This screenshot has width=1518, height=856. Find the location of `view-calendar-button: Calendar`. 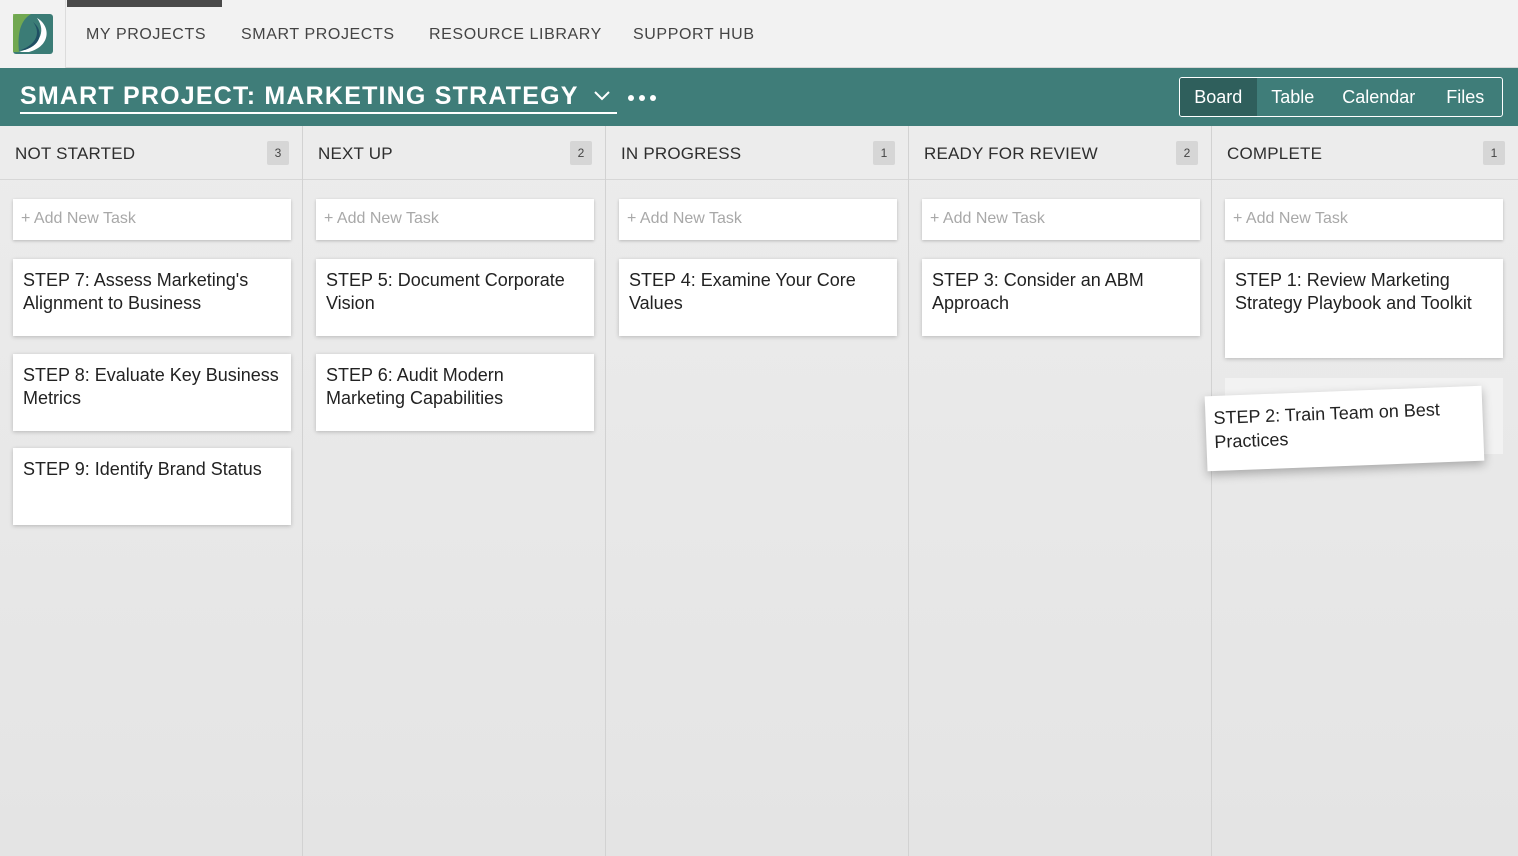

view-calendar-button: Calendar is located at coordinates (1378, 97).